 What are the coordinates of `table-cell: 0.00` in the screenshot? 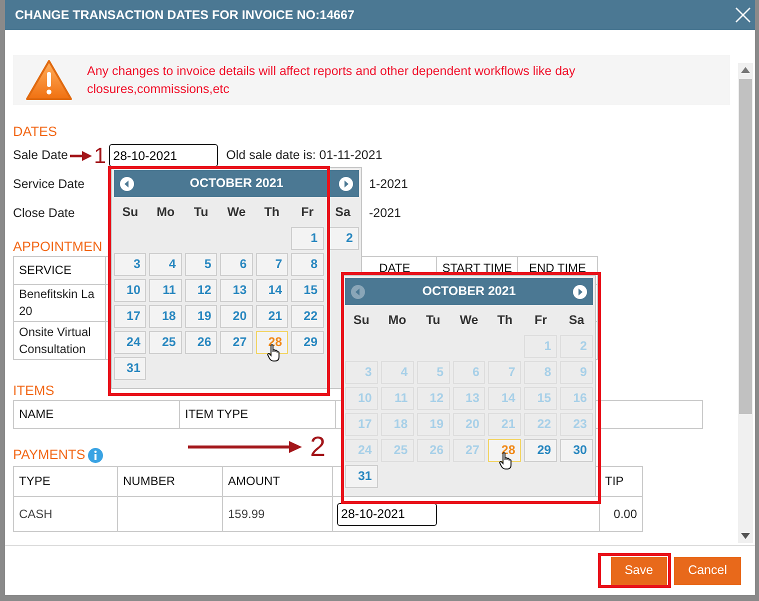 It's located at (621, 514).